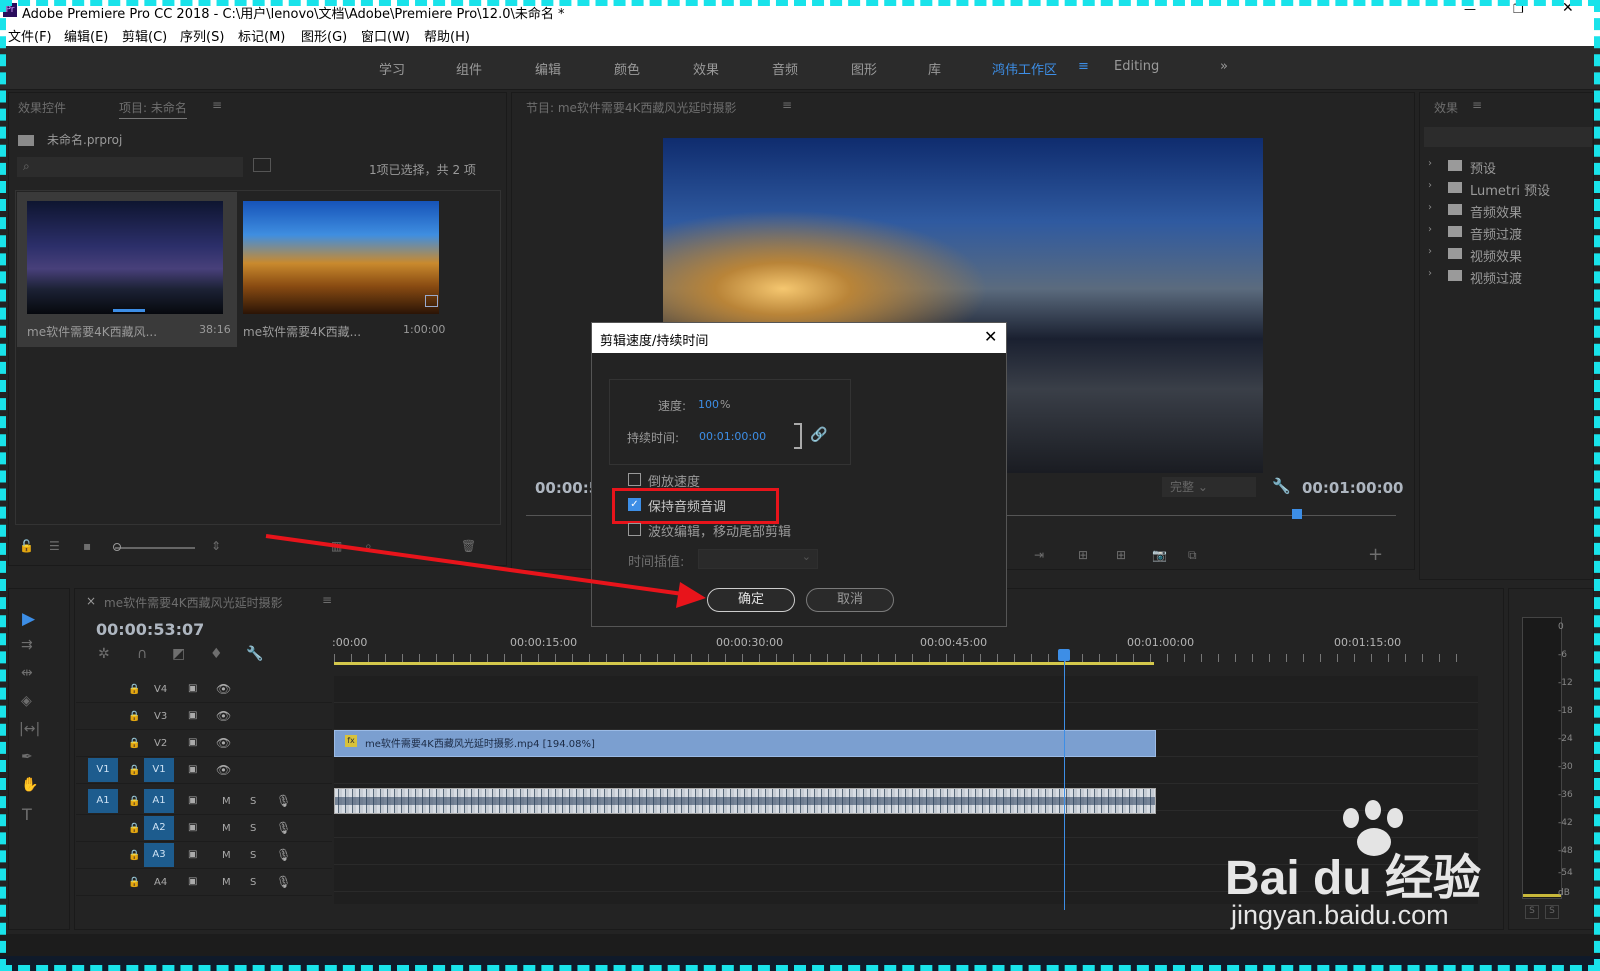  I want to click on watermark-brand: Bai du 经验, so click(1353, 878).